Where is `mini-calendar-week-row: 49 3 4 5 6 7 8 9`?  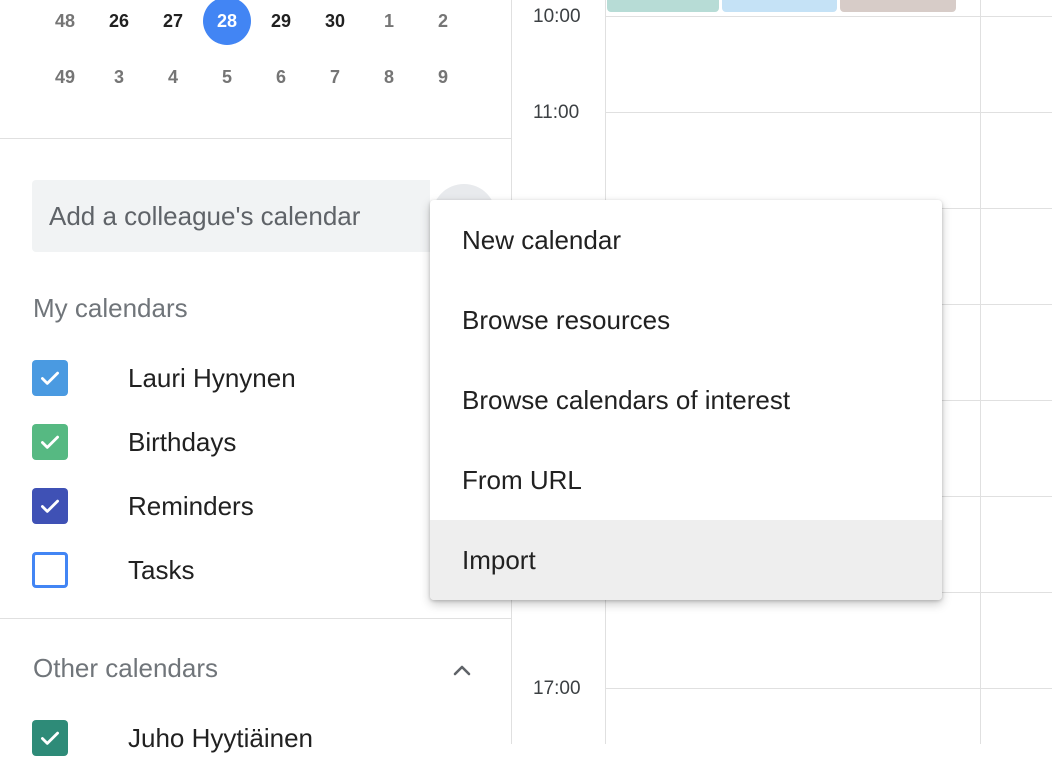 mini-calendar-week-row: 49 3 4 5 6 7 8 9 is located at coordinates (254, 77).